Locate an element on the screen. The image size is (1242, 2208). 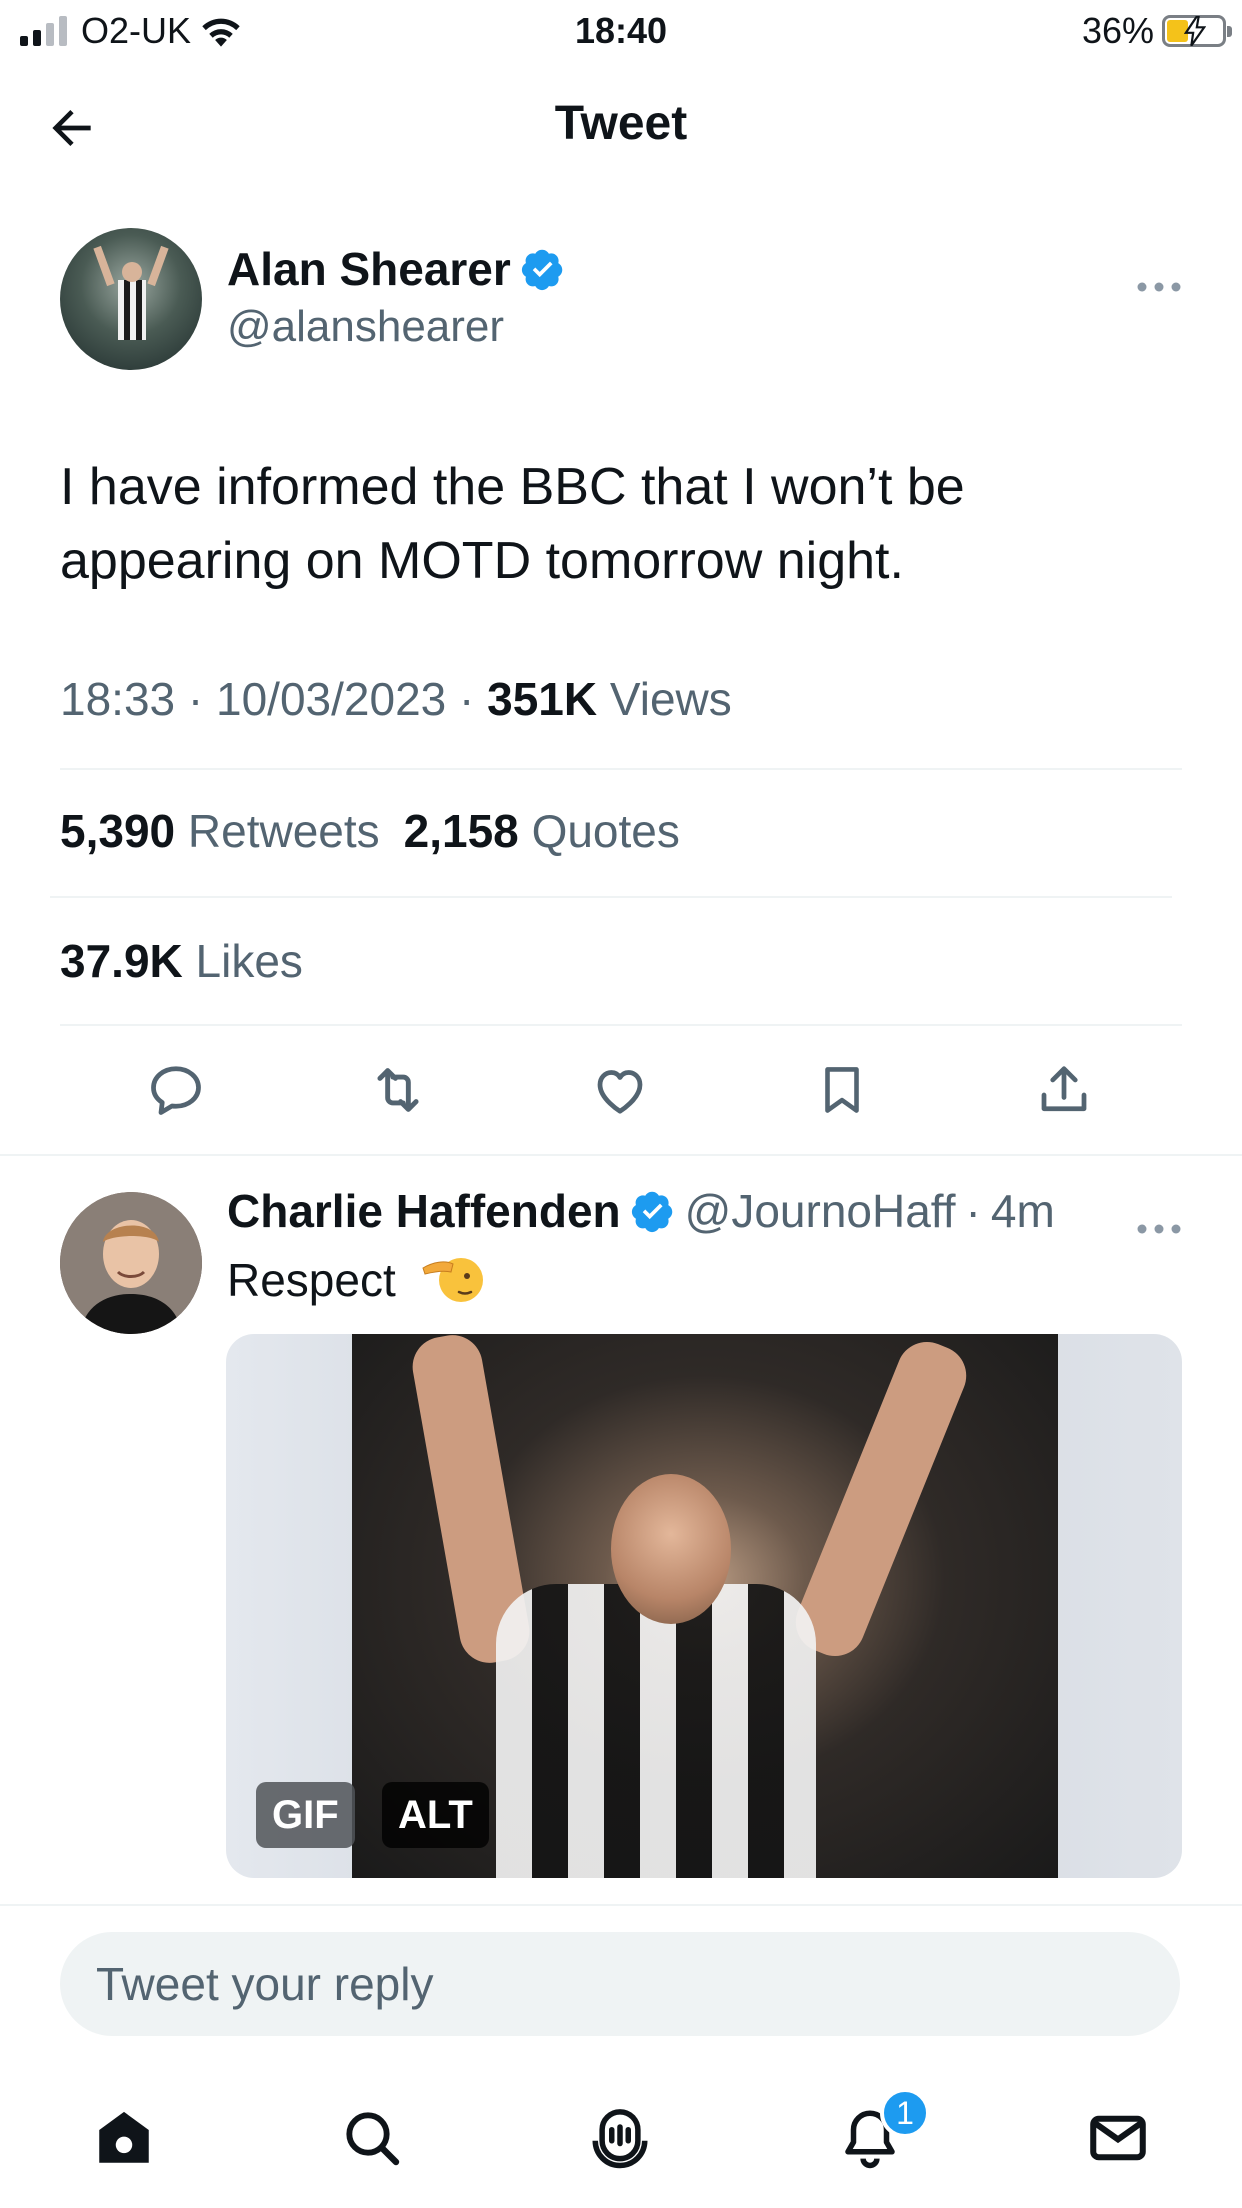
messages-icon is located at coordinates (1118, 2138).